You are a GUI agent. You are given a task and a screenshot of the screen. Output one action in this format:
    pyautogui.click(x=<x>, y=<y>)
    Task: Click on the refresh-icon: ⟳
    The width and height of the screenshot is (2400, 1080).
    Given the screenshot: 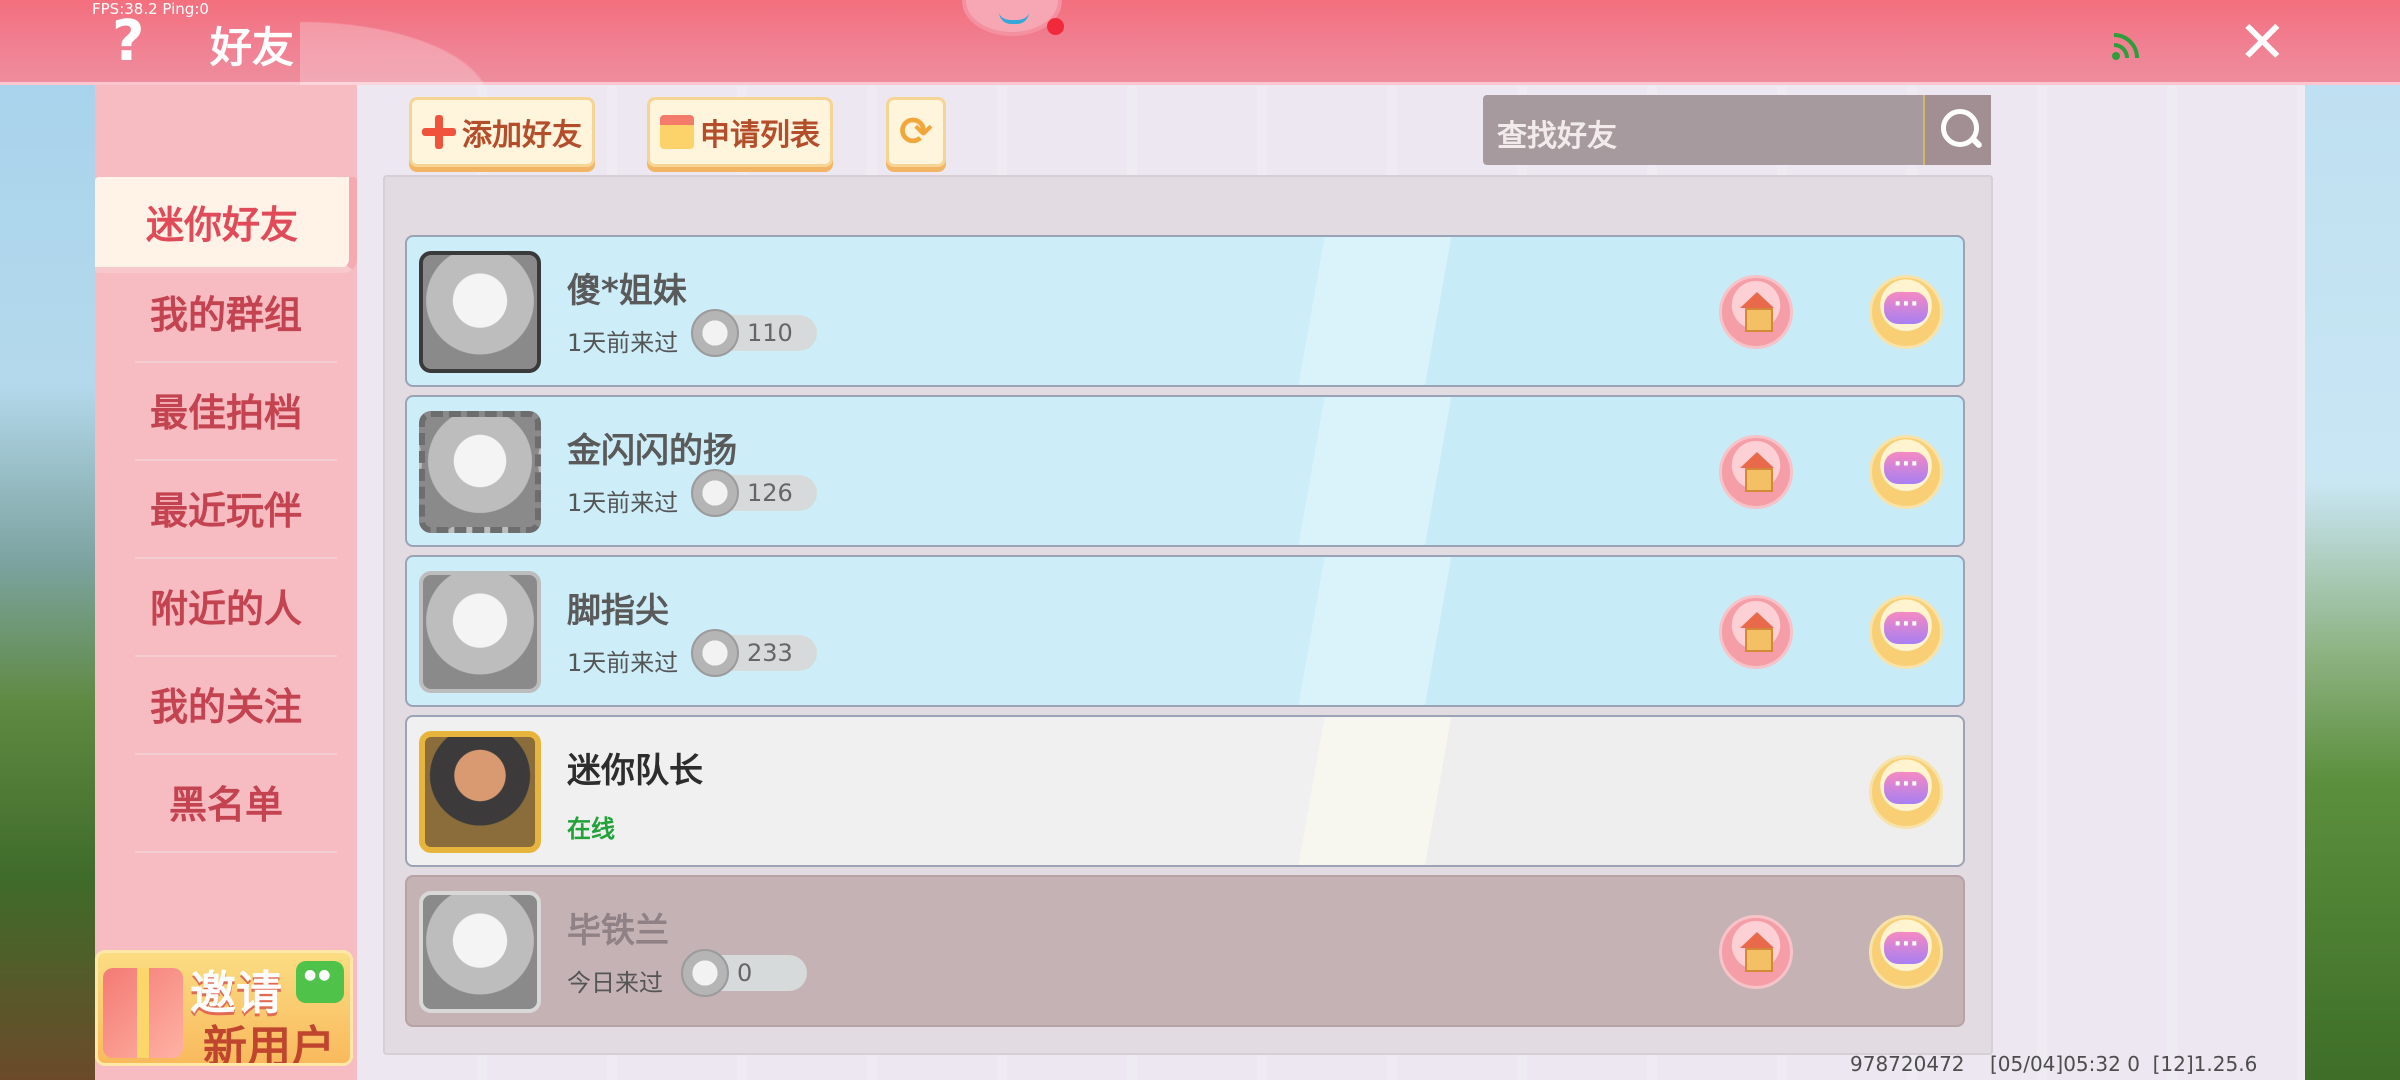 What is the action you would take?
    pyautogui.click(x=916, y=132)
    